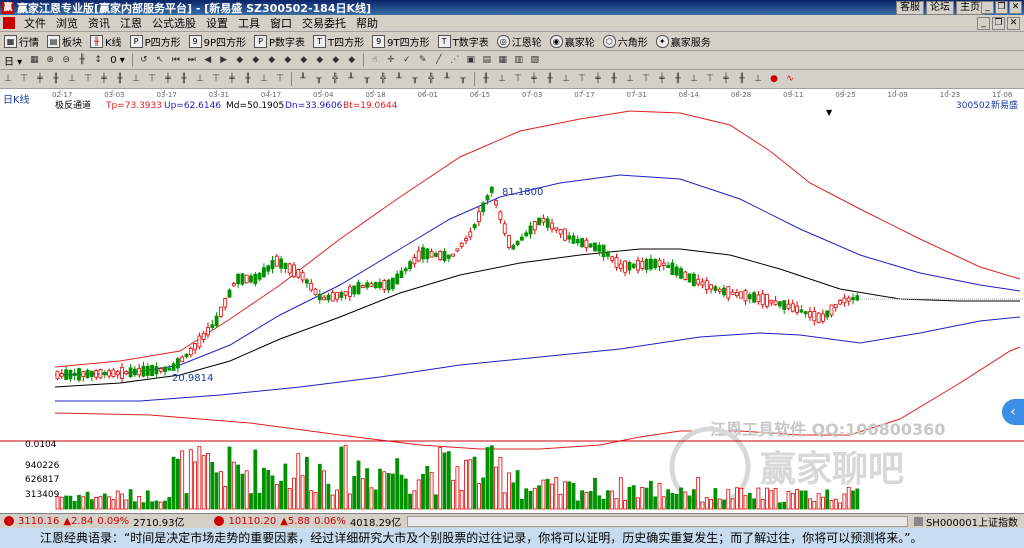  What do you see at coordinates (21, 41) in the screenshot?
I see `tb-quotes-button: ▦ 行情` at bounding box center [21, 41].